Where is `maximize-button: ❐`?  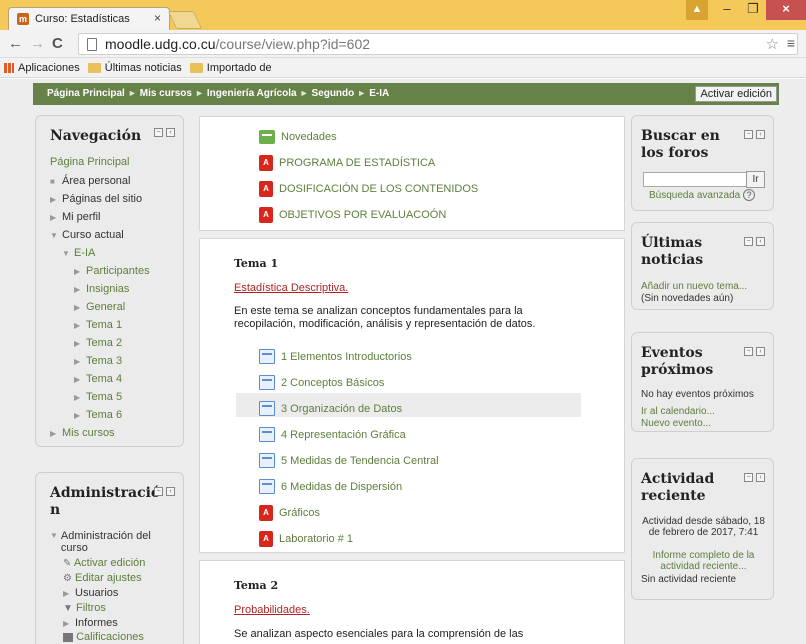
maximize-button: ❐ is located at coordinates (753, 10).